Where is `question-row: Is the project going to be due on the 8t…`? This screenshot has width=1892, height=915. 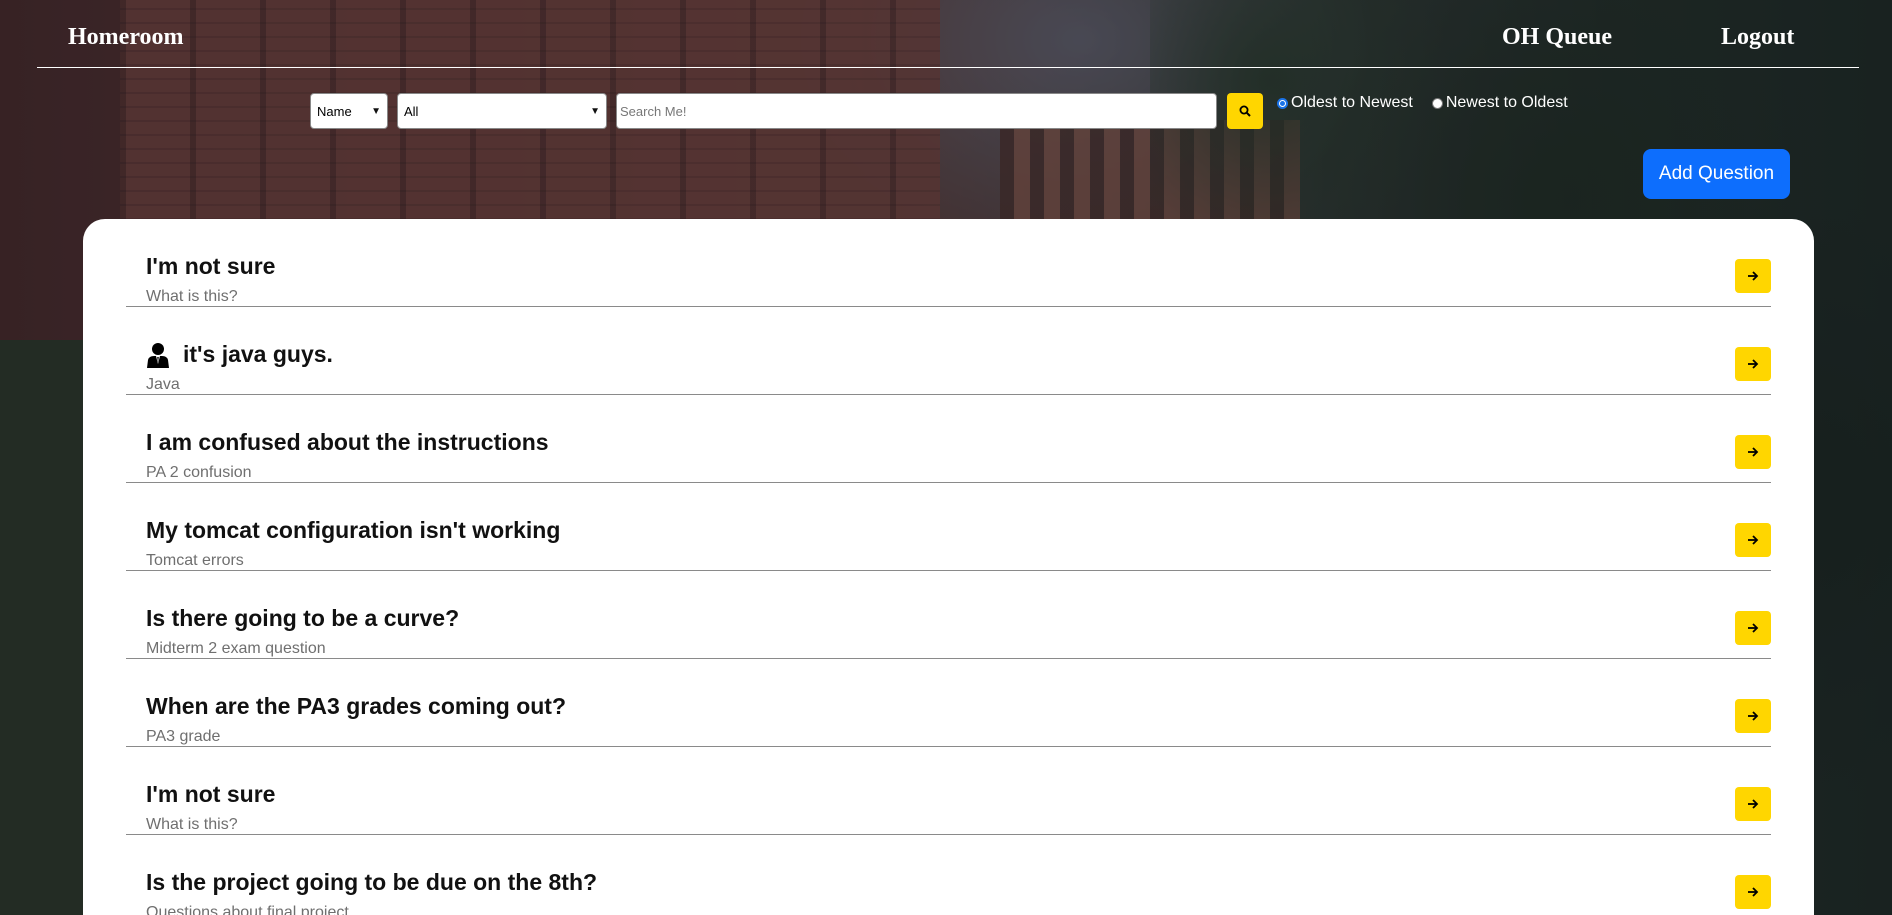 question-row: Is the project going to be due on the 8t… is located at coordinates (948, 875).